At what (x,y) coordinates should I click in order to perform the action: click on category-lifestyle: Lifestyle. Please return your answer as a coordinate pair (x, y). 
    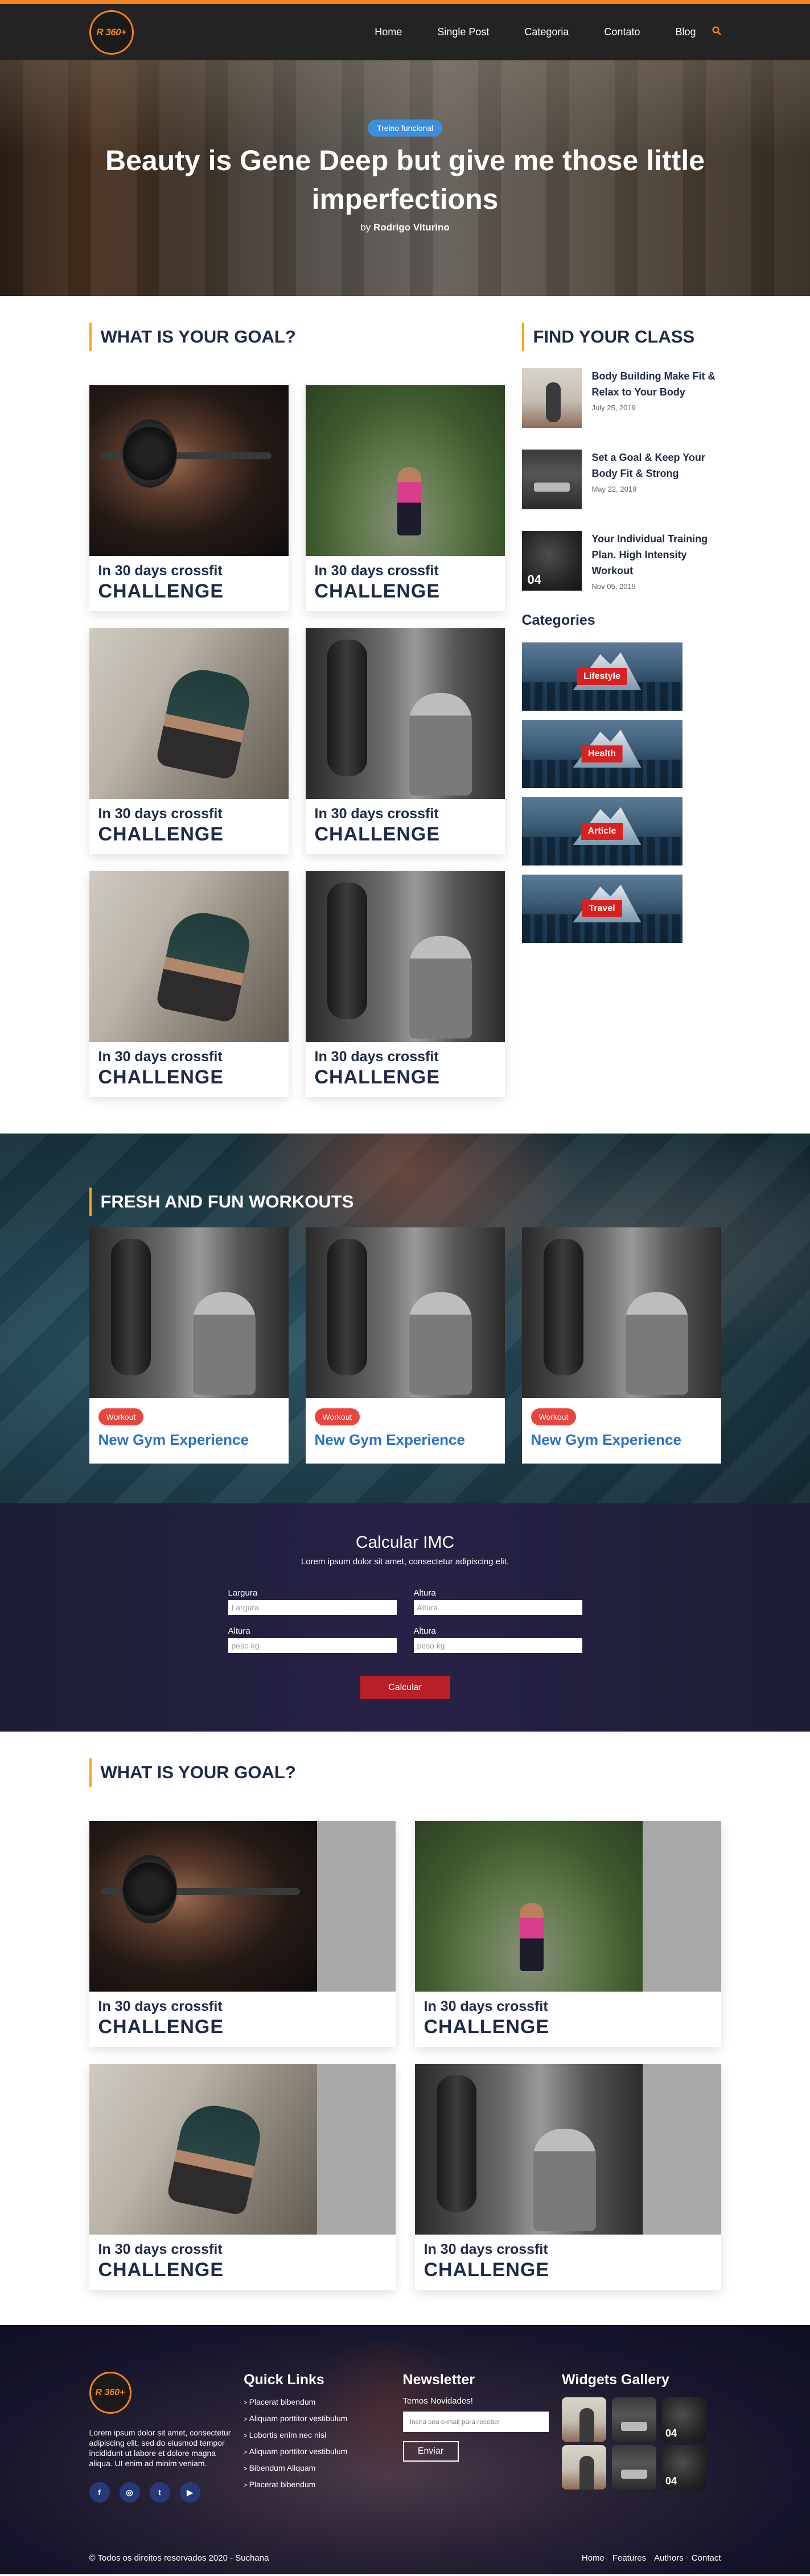
    Looking at the image, I should click on (602, 676).